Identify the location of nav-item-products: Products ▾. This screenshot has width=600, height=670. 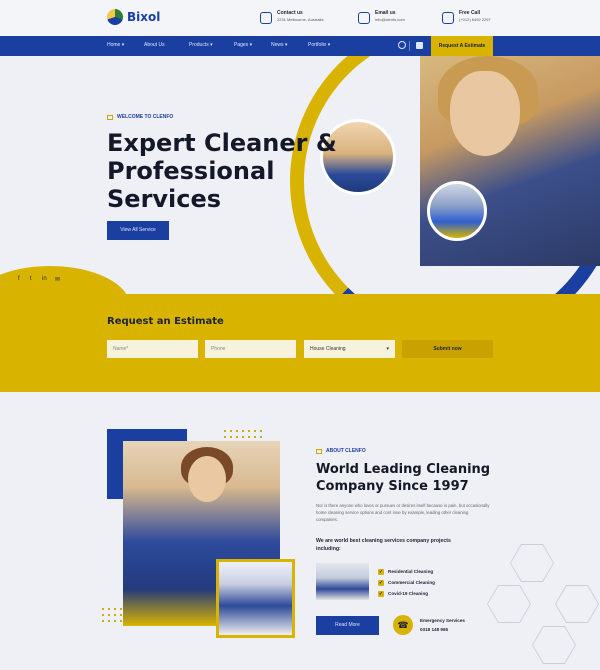
(201, 45).